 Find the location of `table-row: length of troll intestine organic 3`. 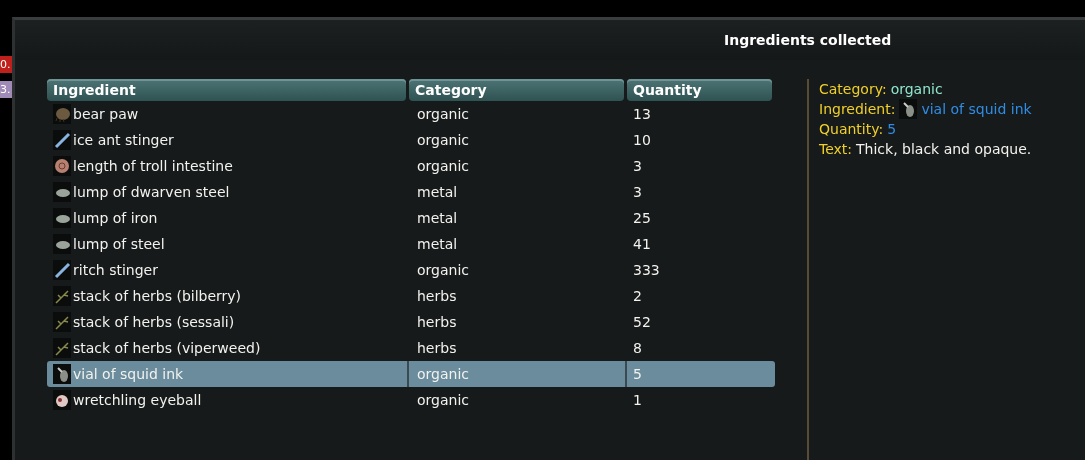

table-row: length of troll intestine organic 3 is located at coordinates (411, 166).